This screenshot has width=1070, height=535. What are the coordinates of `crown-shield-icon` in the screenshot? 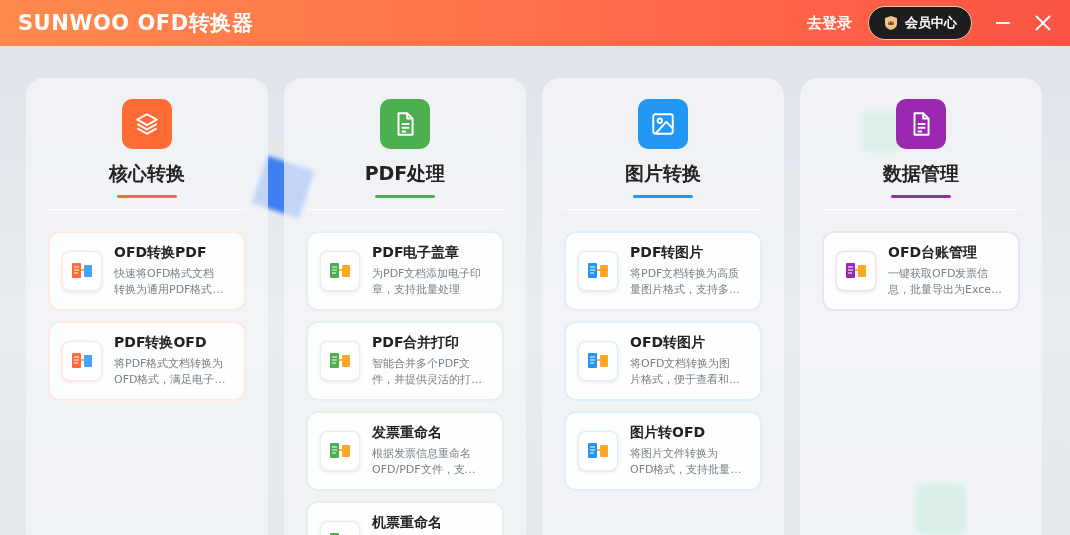 It's located at (891, 23).